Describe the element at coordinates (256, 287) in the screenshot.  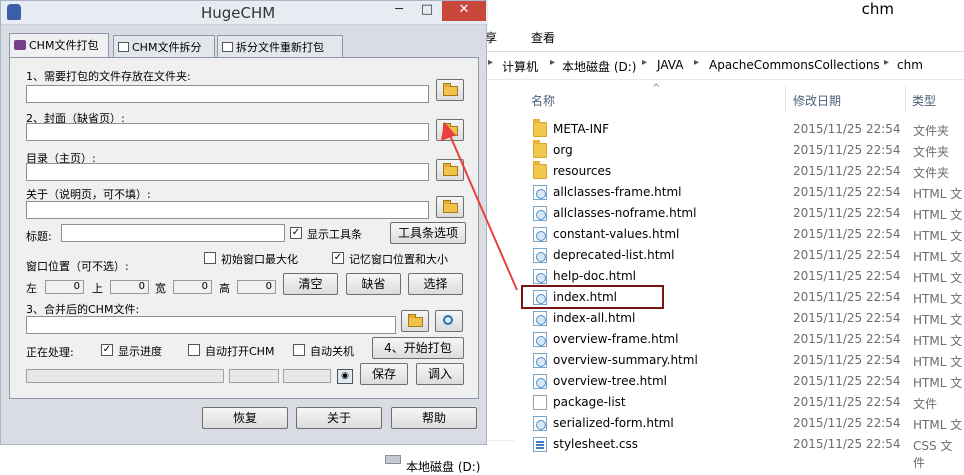
I see `height-field: 0` at that location.